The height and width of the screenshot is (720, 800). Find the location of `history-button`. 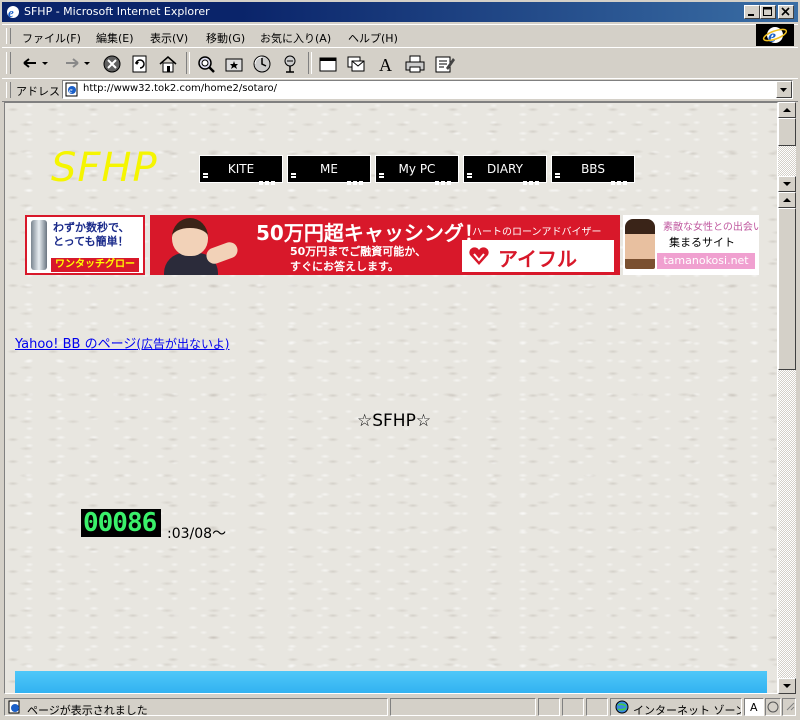

history-button is located at coordinates (262, 63).